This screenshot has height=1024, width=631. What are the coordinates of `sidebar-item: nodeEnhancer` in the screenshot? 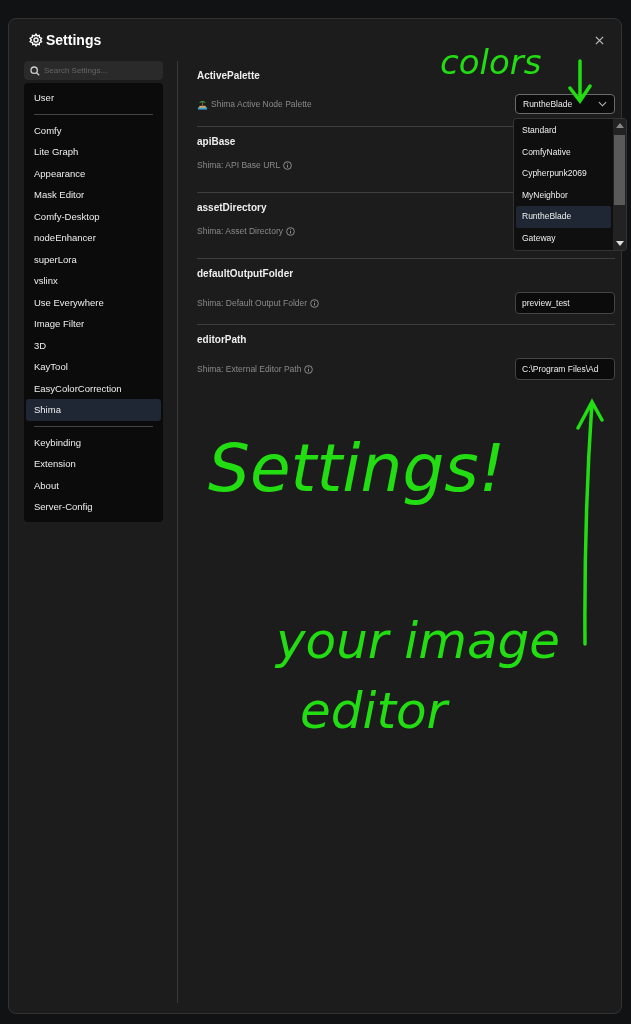 It's located at (93, 238).